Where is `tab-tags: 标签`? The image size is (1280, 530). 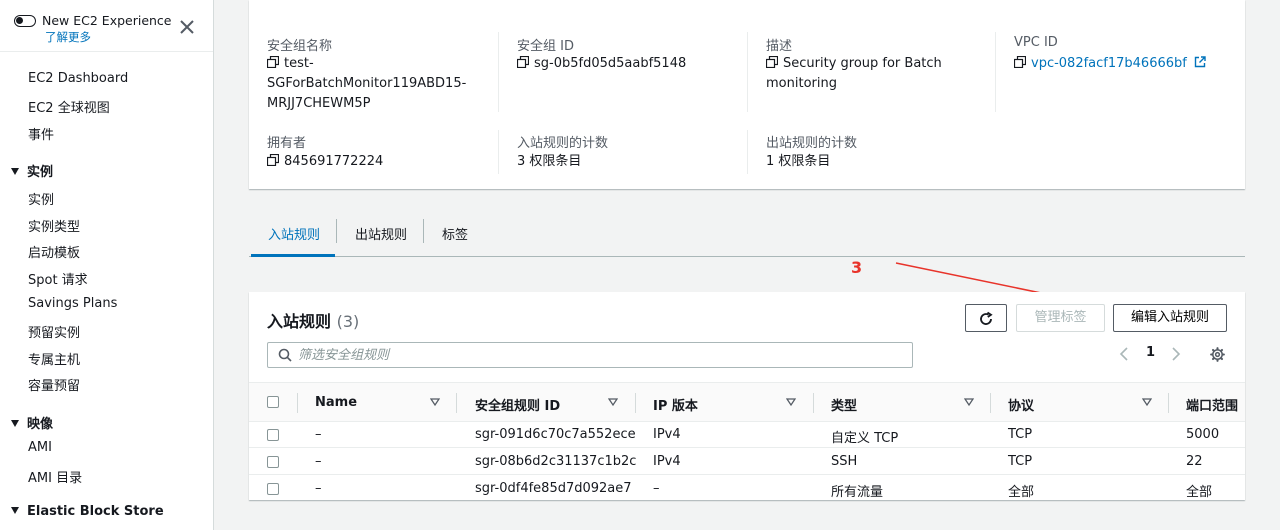 tab-tags: 标签 is located at coordinates (455, 233).